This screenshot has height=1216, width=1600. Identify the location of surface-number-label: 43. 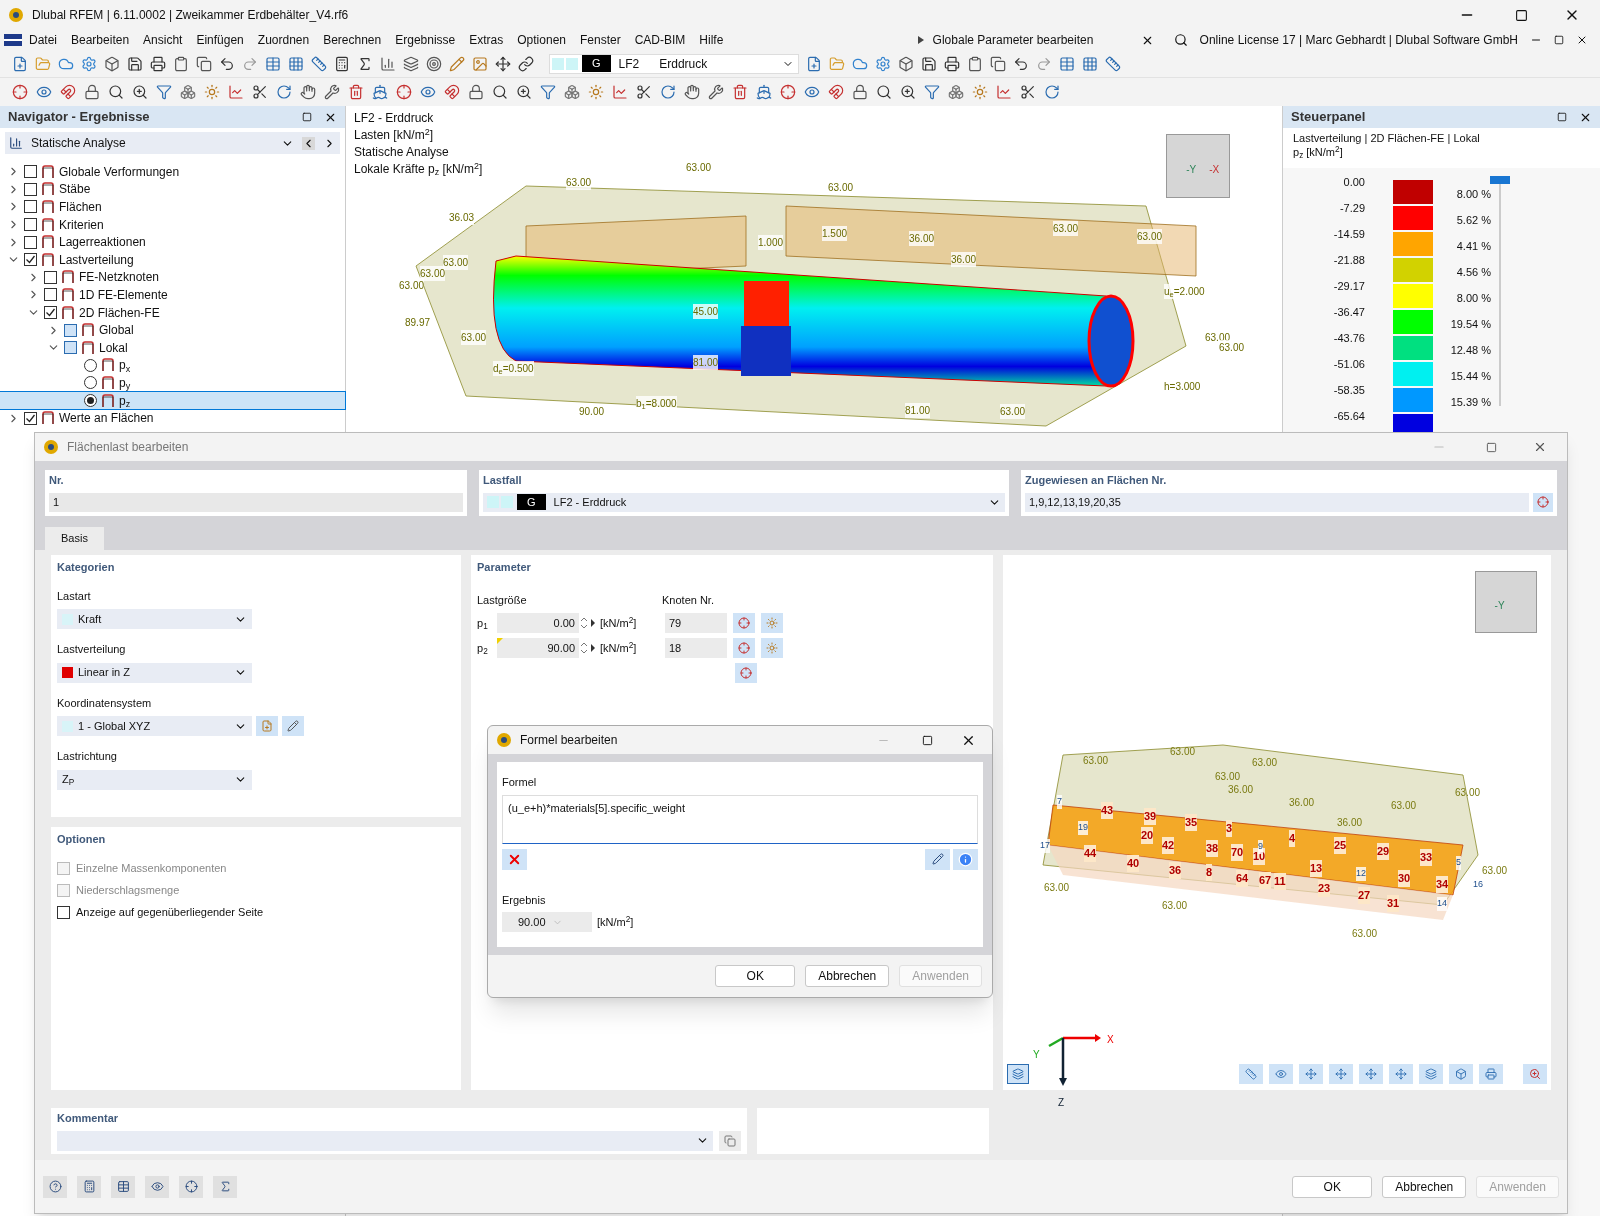
(1107, 810).